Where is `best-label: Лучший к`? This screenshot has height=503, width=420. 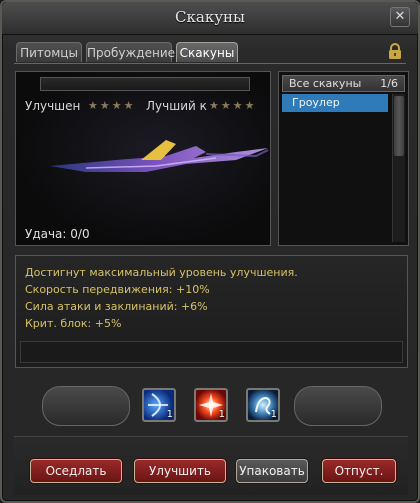 best-label: Лучший к is located at coordinates (176, 106).